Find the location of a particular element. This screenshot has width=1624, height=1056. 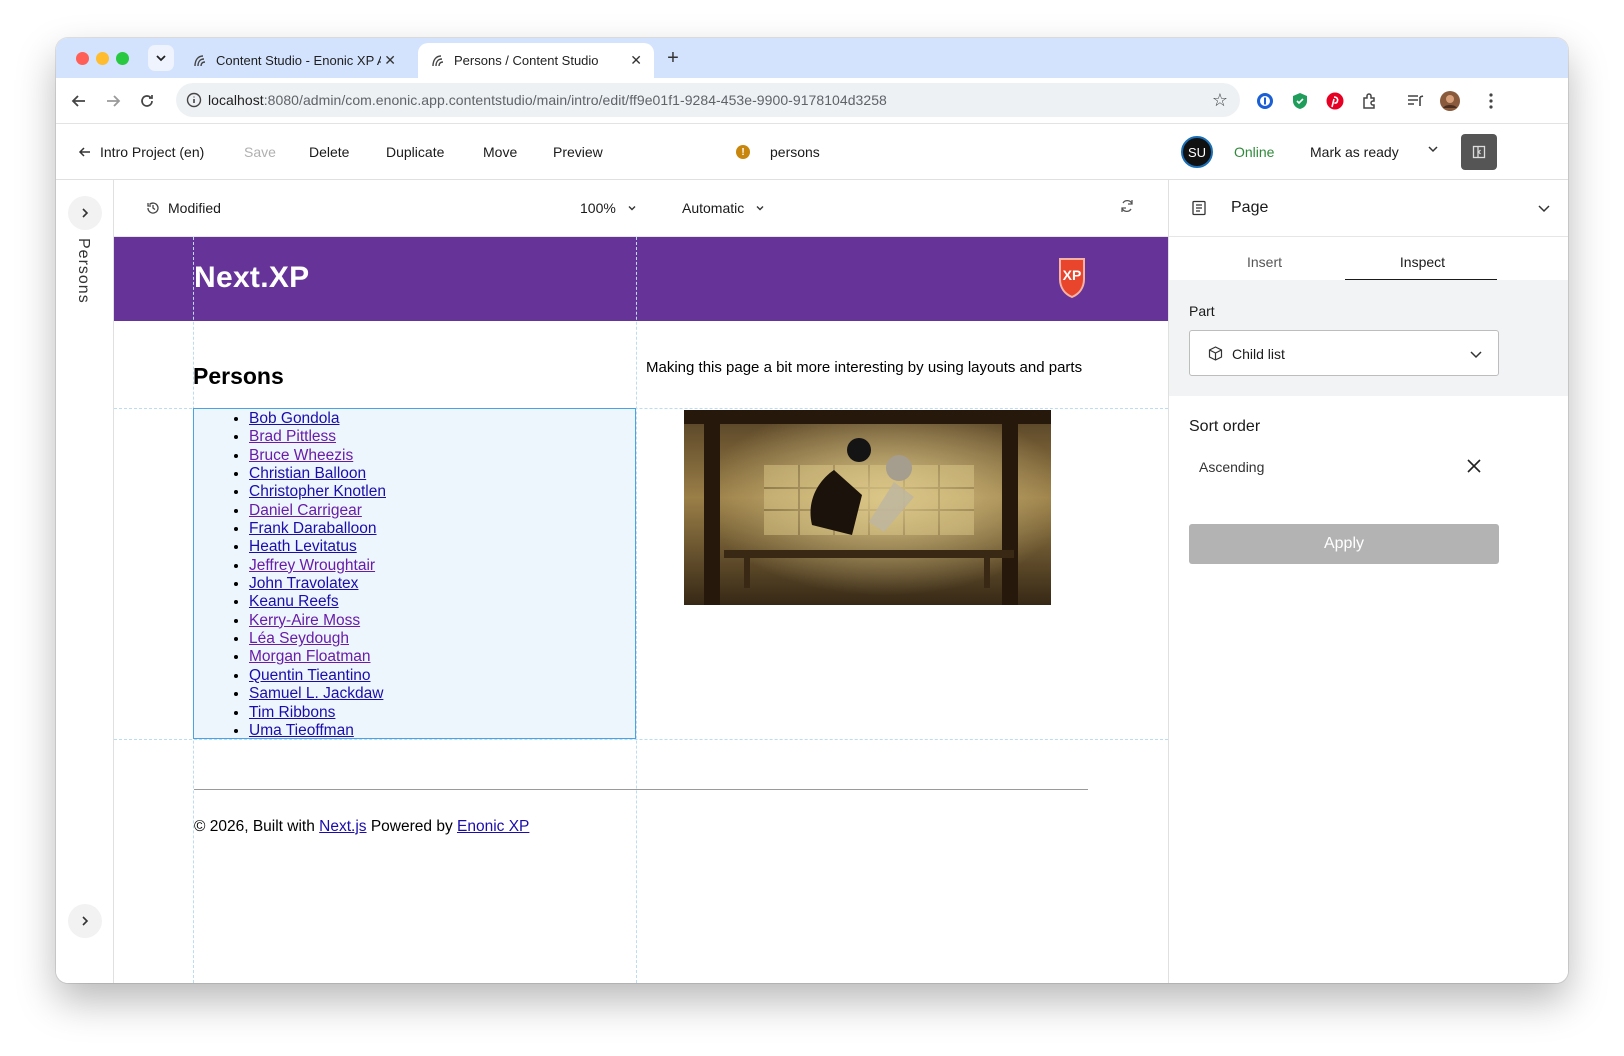

delete-button: Delete is located at coordinates (329, 152).